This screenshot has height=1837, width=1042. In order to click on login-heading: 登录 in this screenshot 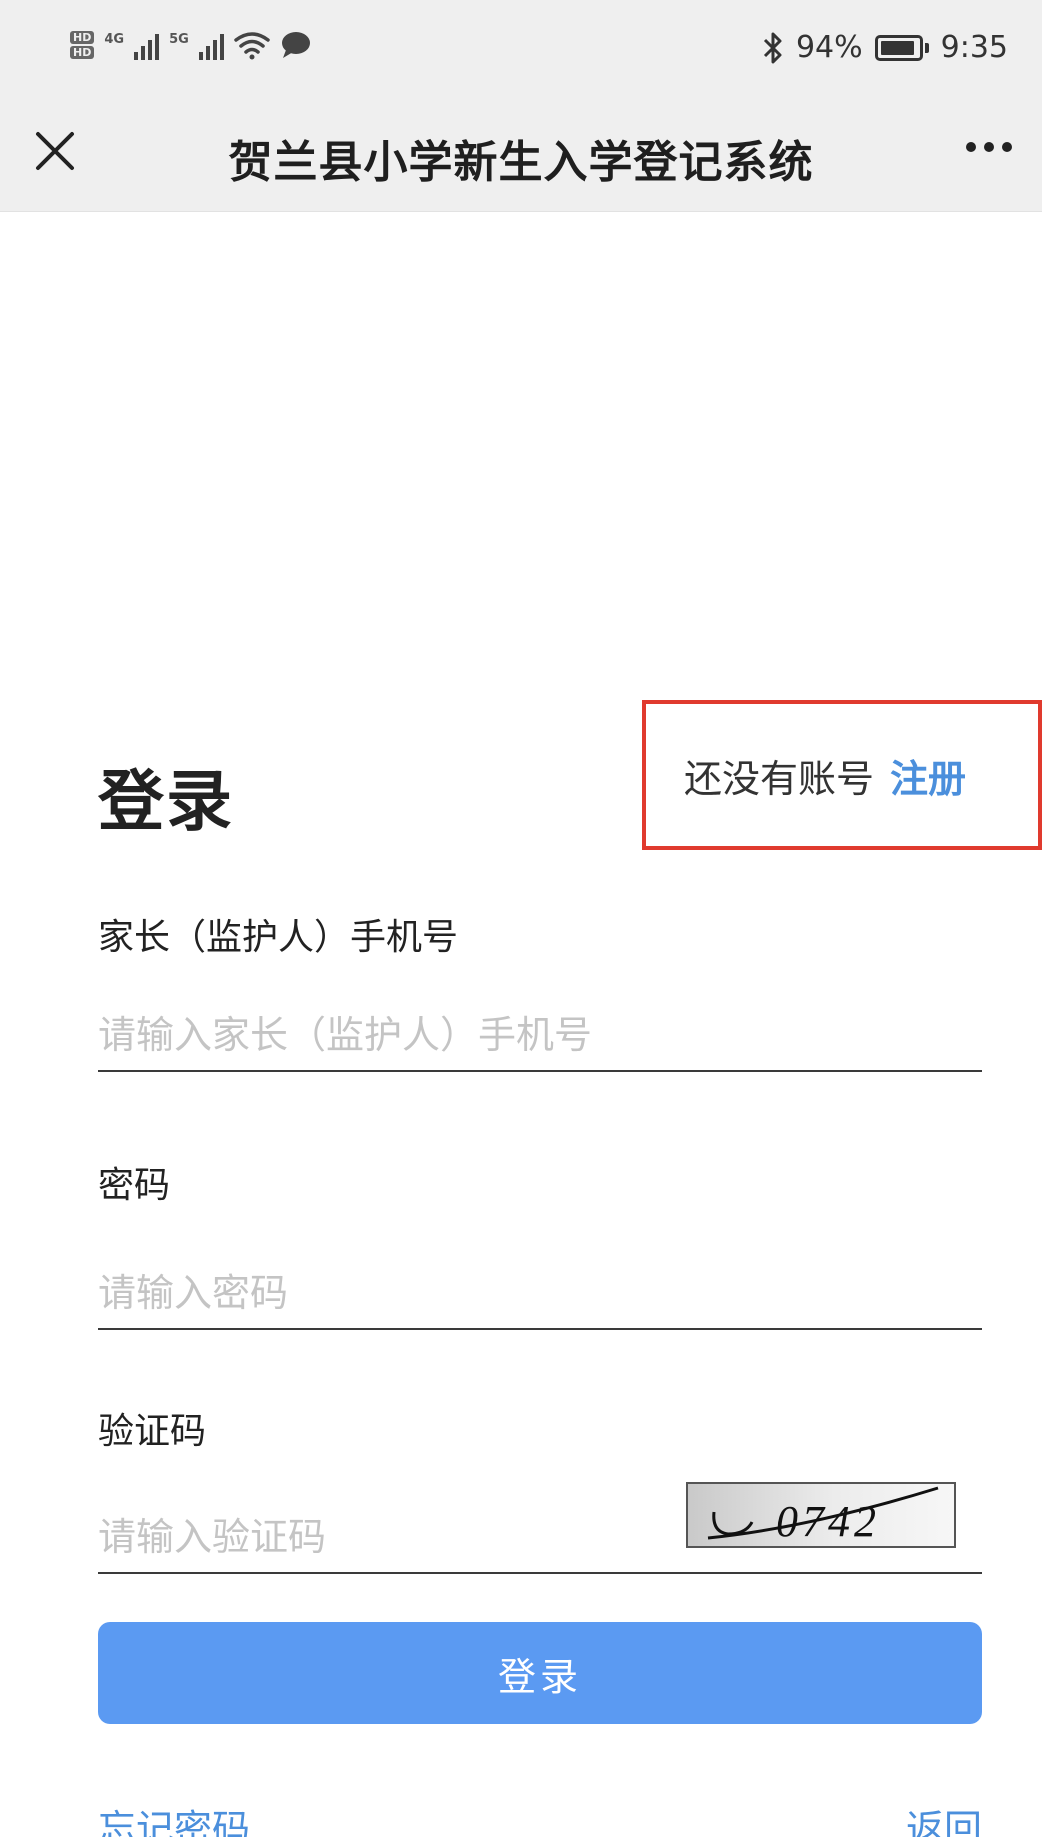, I will do `click(166, 801)`.